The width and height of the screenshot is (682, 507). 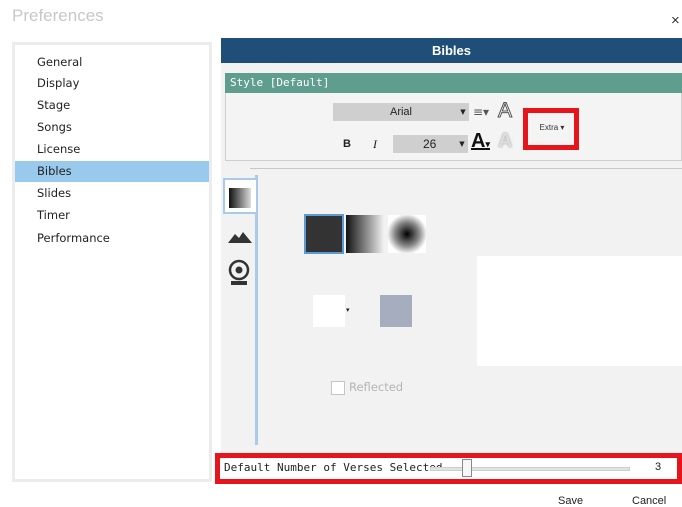 What do you see at coordinates (338, 388) in the screenshot?
I see `reflected-checkbox` at bounding box center [338, 388].